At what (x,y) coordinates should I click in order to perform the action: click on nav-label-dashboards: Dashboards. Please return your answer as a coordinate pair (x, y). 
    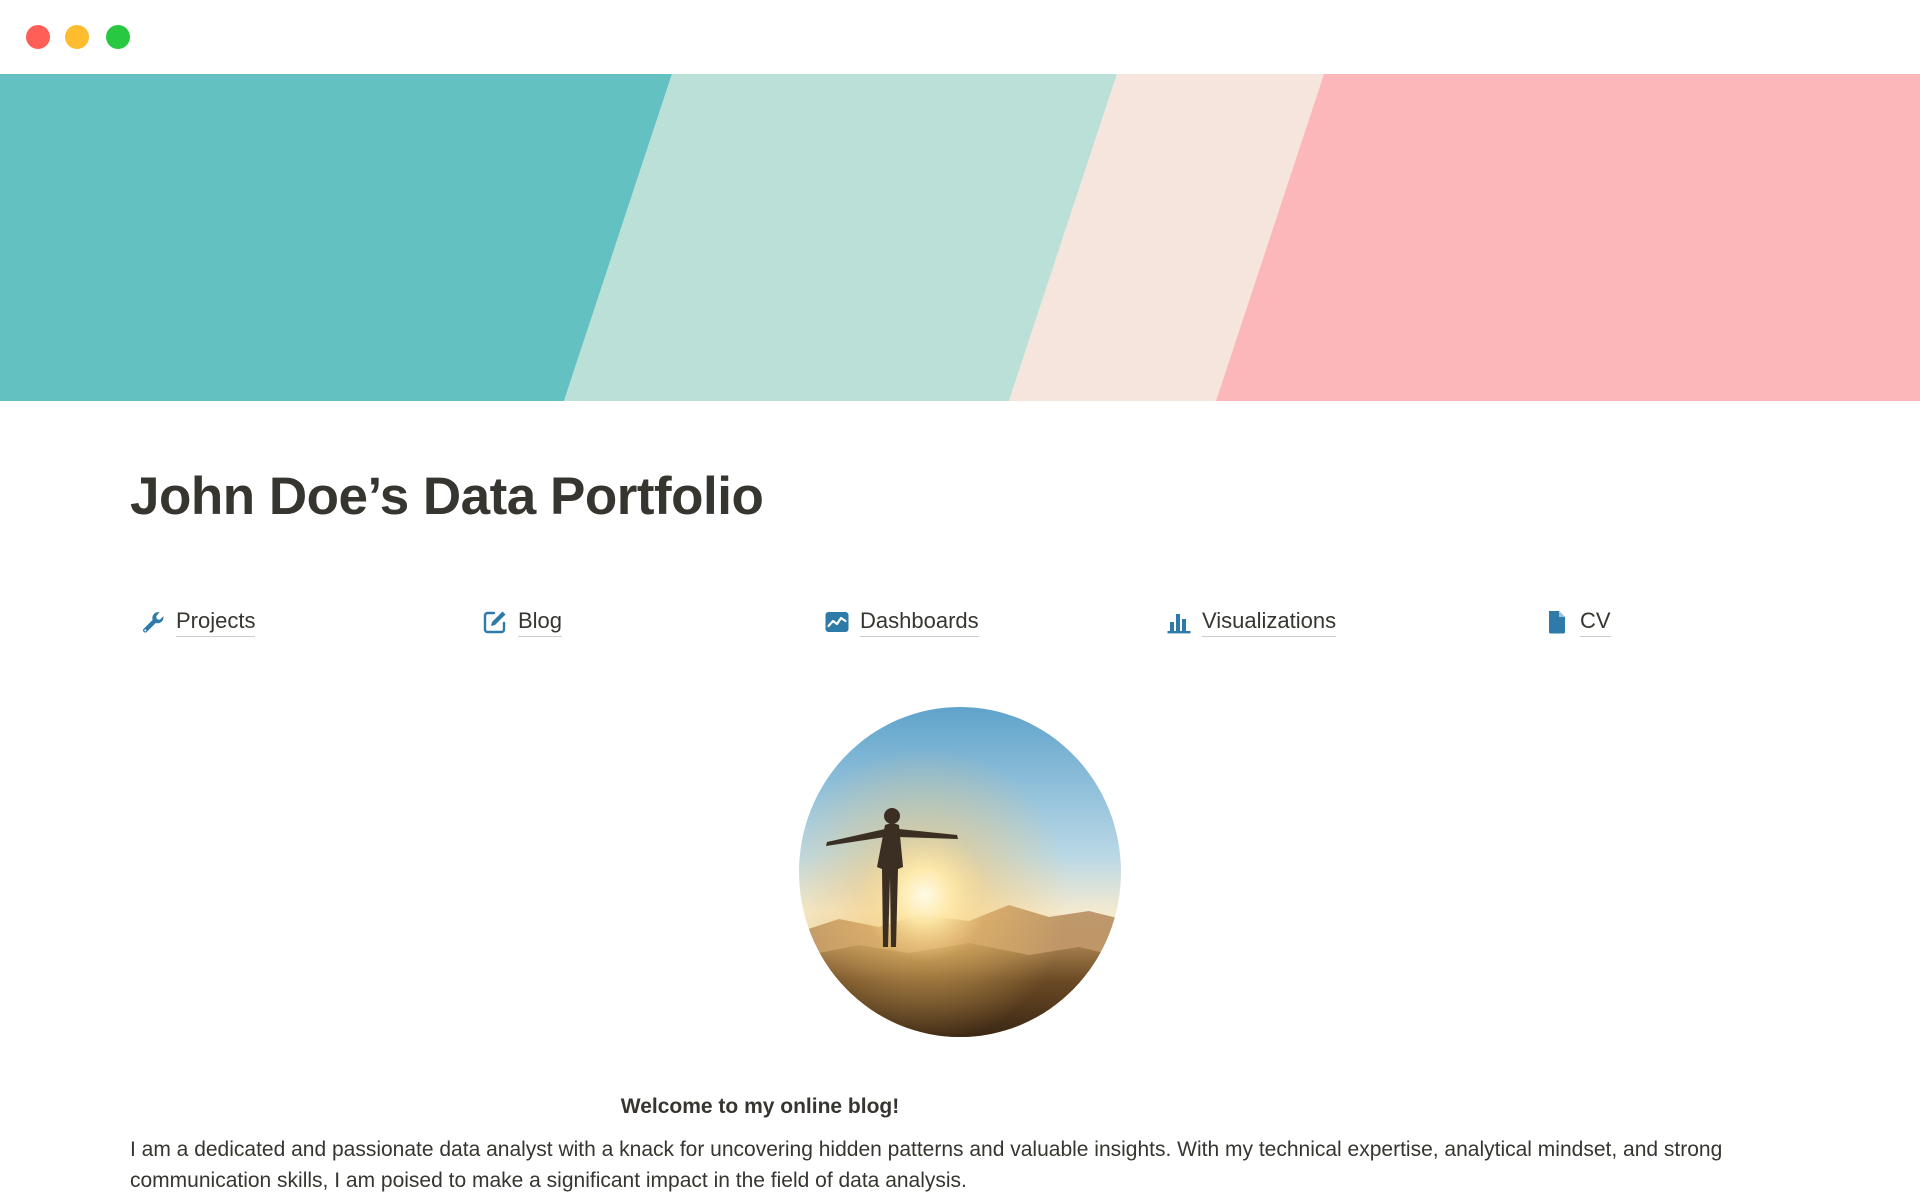
    Looking at the image, I should click on (919, 622).